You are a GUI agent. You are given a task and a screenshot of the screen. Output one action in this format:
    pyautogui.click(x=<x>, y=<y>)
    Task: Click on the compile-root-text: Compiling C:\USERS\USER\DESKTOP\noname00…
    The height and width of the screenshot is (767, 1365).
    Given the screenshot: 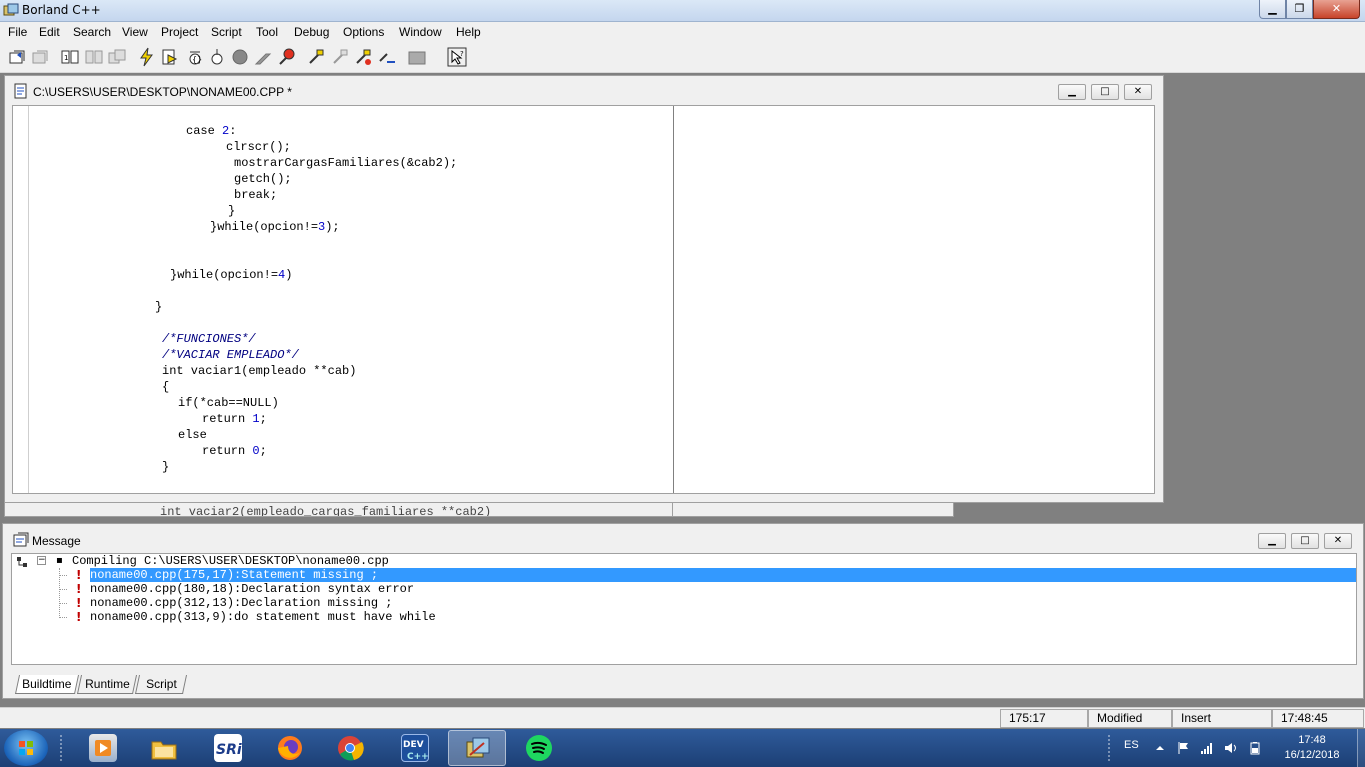 What is the action you would take?
    pyautogui.click(x=230, y=561)
    